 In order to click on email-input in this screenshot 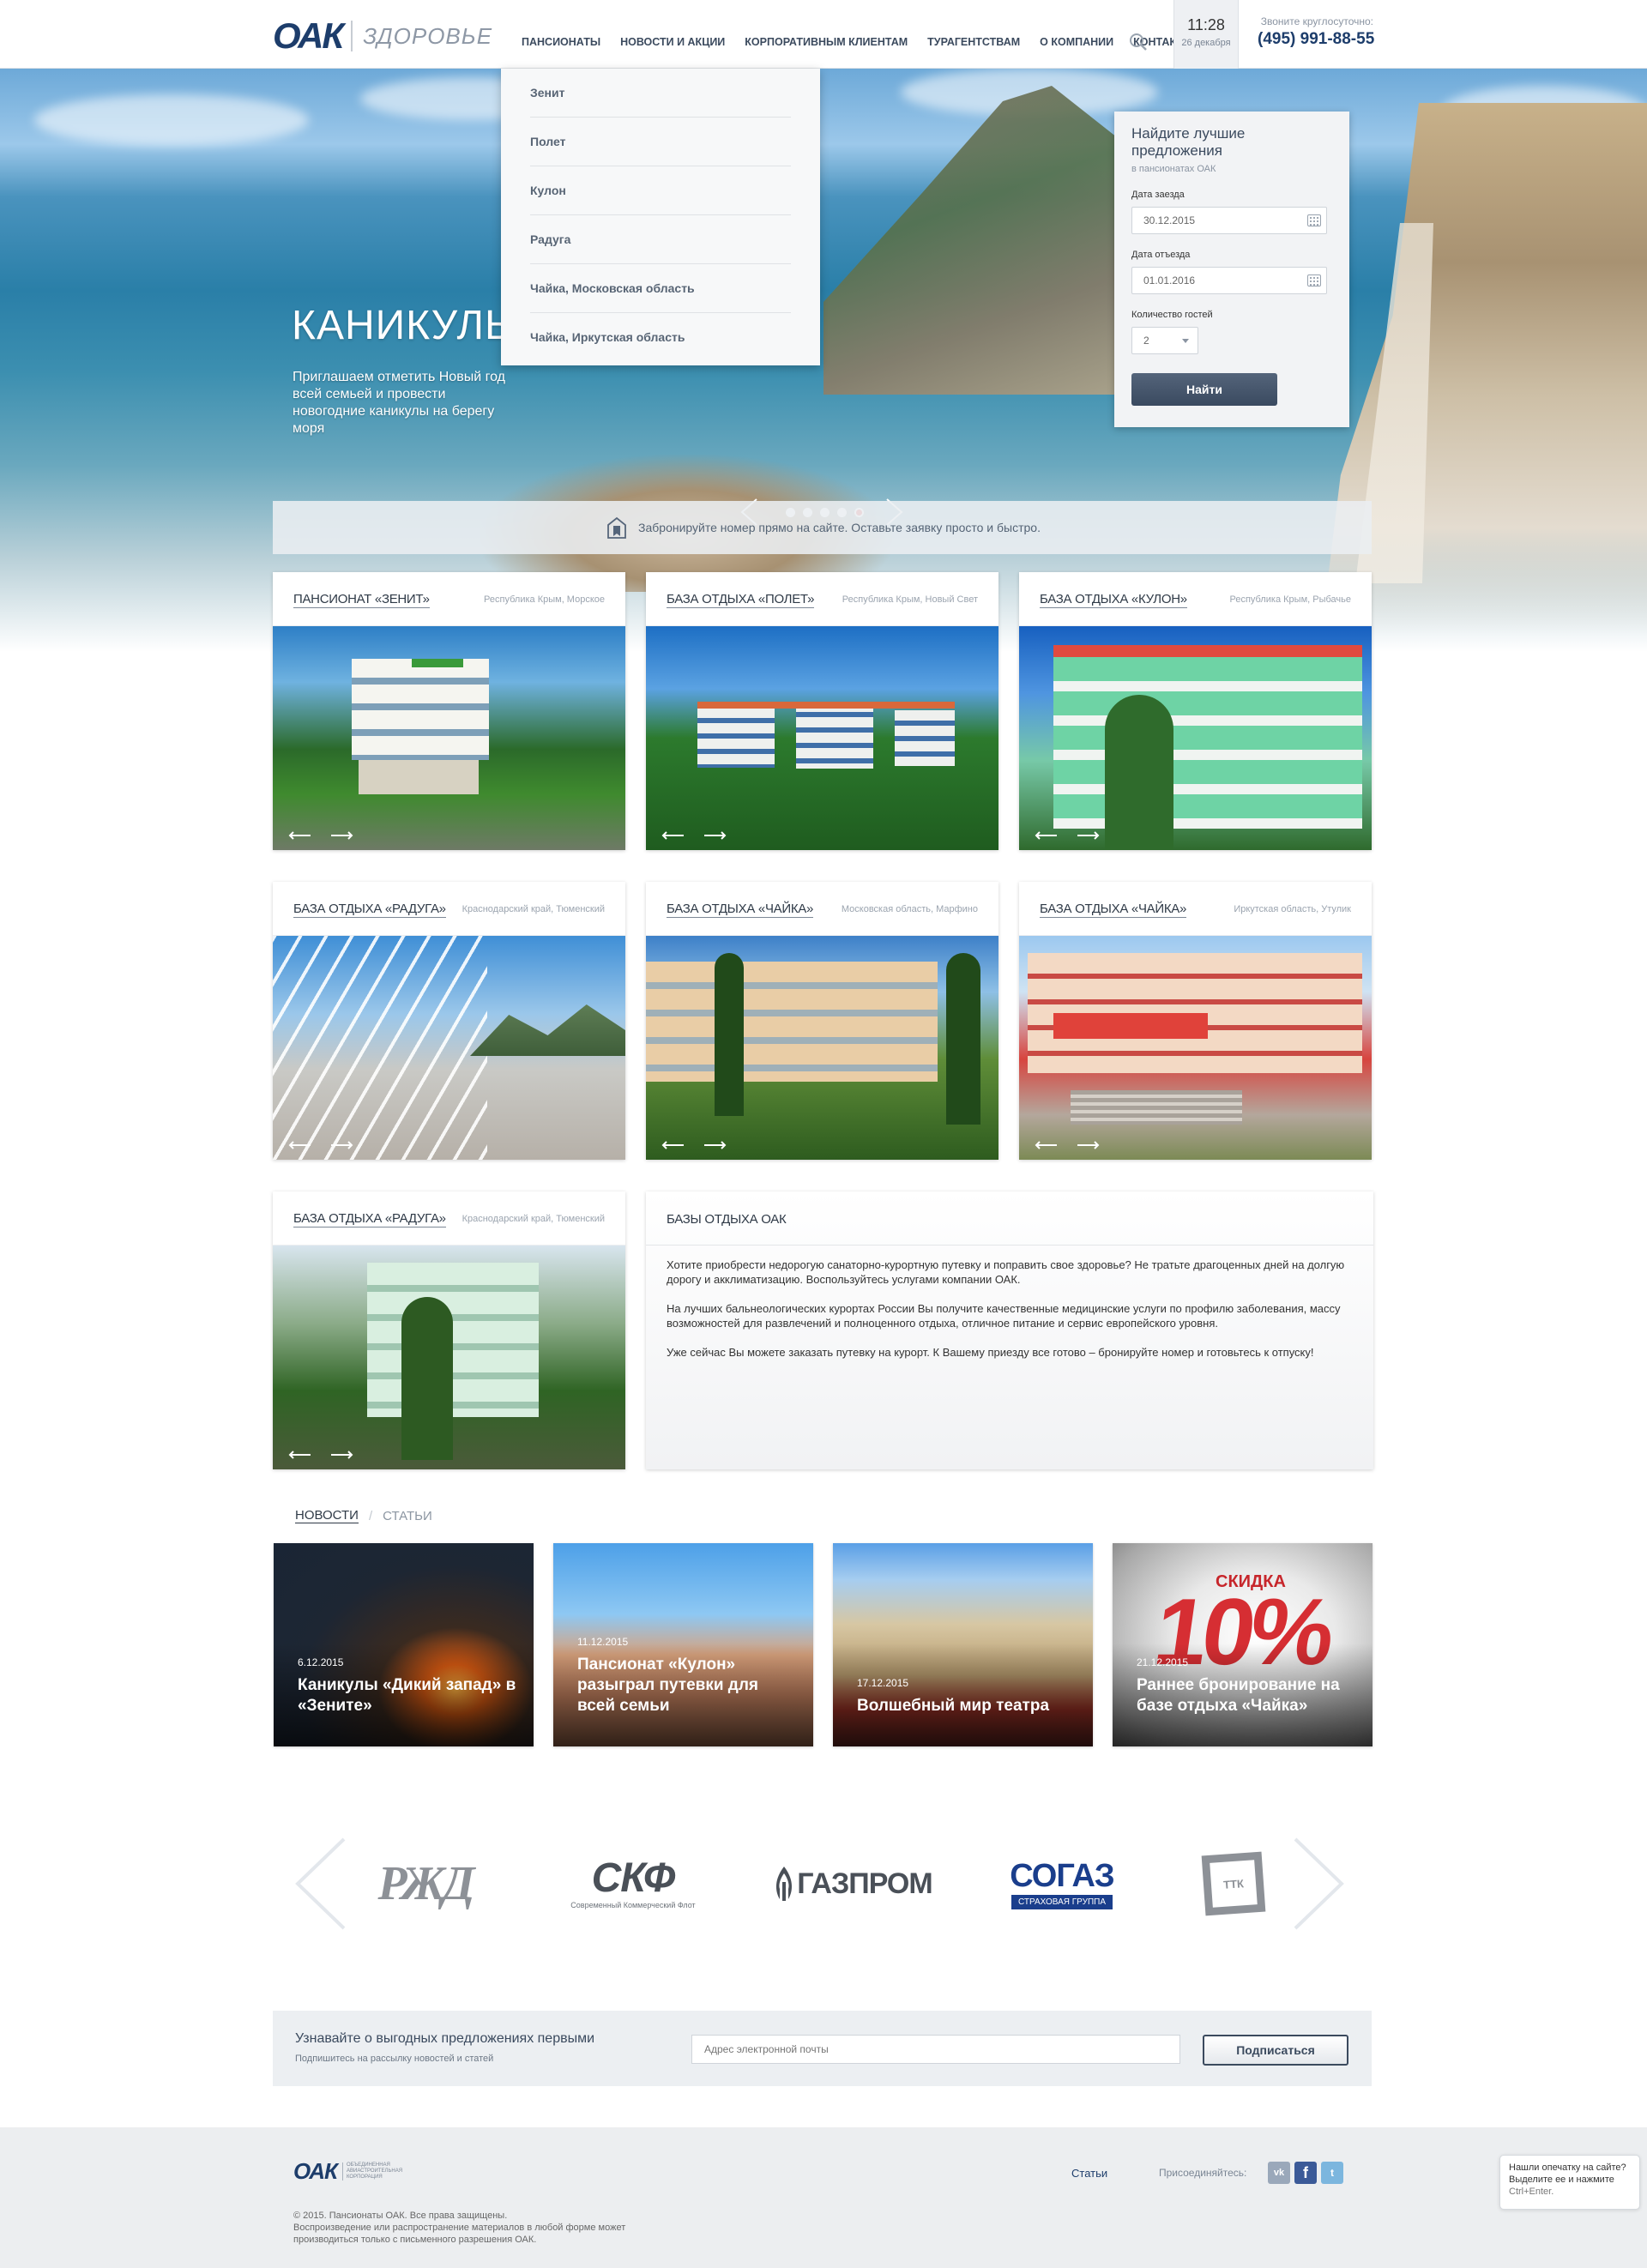, I will do `click(935, 2050)`.